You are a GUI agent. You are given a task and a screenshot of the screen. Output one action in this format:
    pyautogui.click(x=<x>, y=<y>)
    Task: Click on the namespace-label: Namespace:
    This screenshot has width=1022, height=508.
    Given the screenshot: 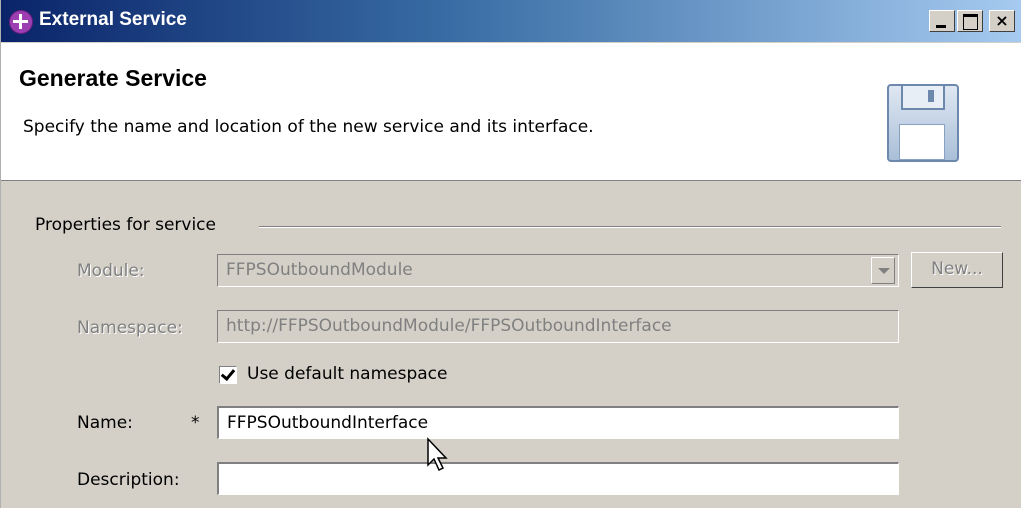 What is the action you would take?
    pyautogui.click(x=130, y=328)
    